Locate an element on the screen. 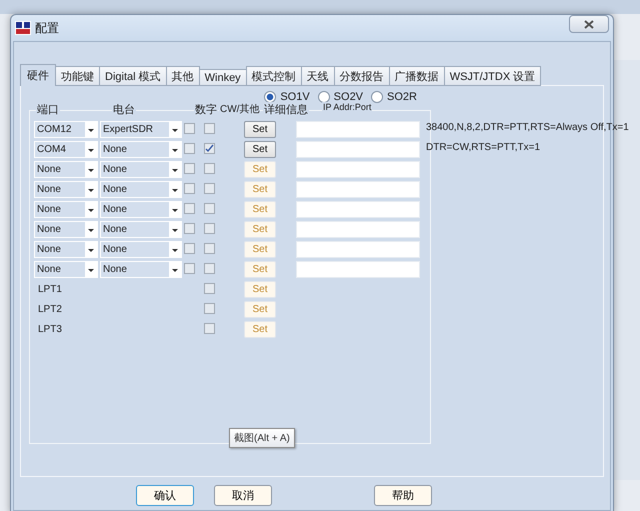  port-settings-text: DTR=CW,RTS=PTT,Tx=1 is located at coordinates (483, 147).